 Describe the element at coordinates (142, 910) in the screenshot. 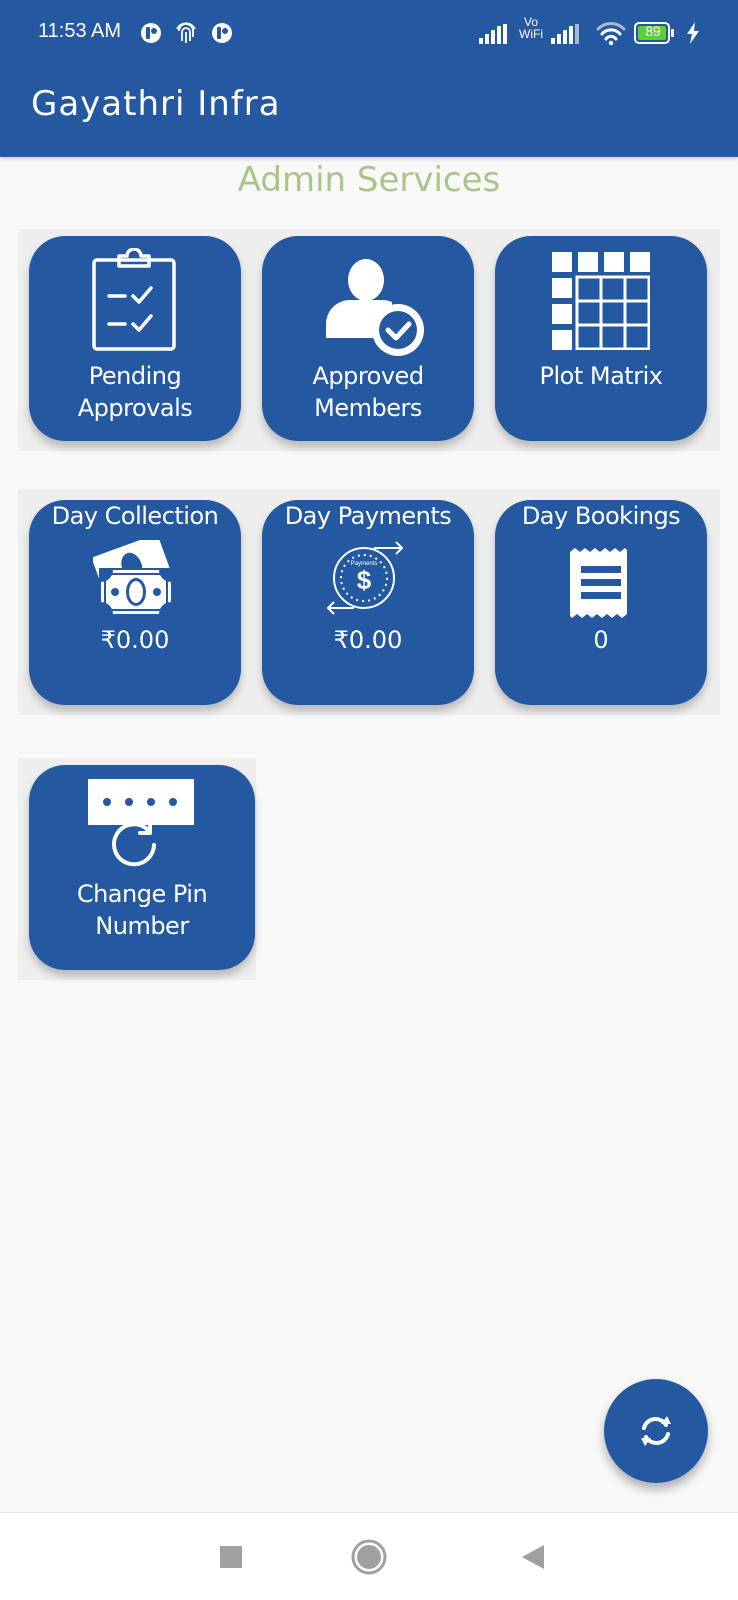

I see `change-pin-label: Change Pin Number` at that location.